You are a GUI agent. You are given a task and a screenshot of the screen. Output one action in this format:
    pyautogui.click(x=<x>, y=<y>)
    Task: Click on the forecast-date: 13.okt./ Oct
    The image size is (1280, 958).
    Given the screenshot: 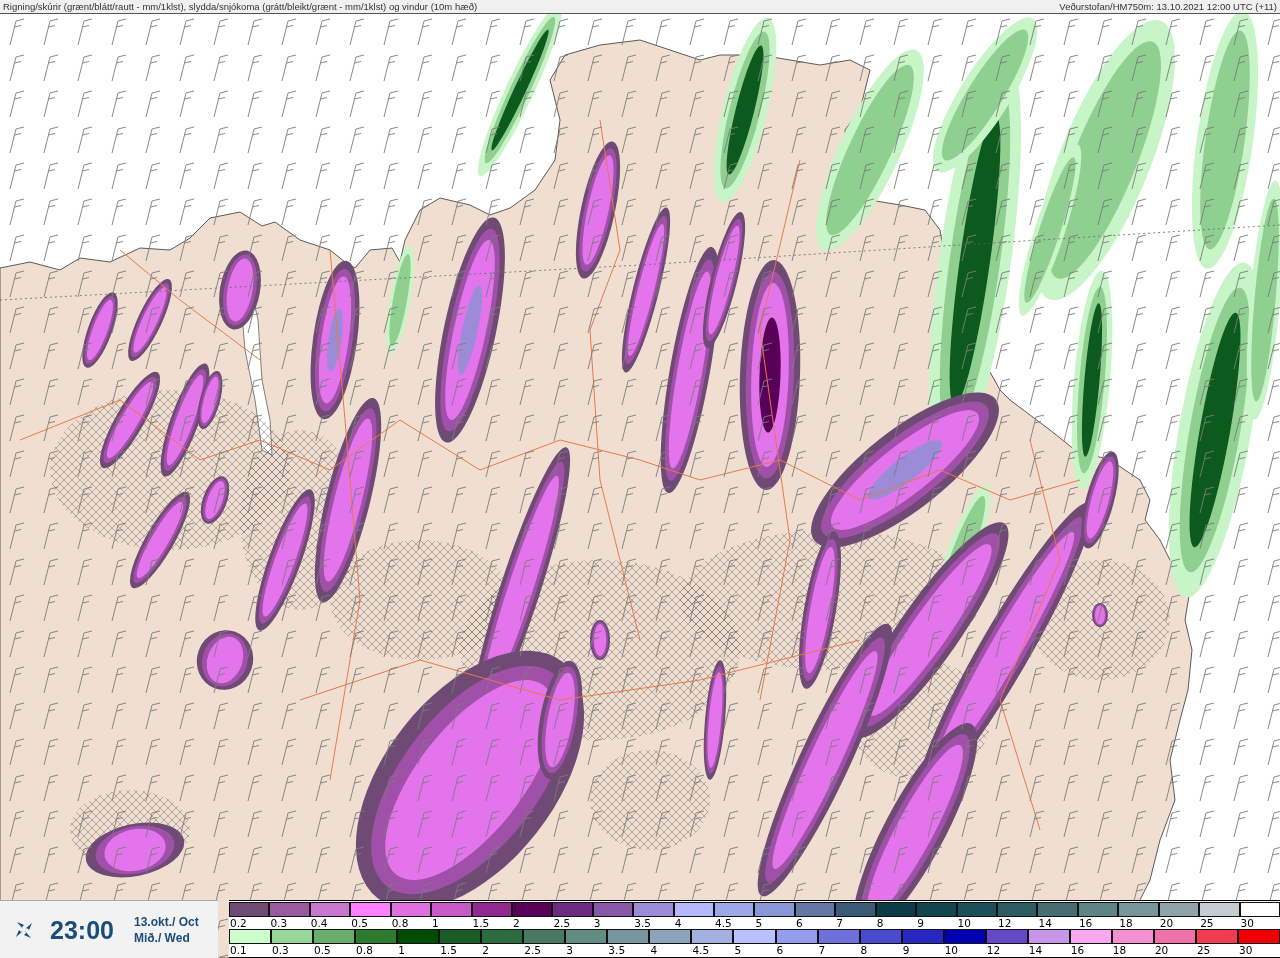 What is the action you would take?
    pyautogui.click(x=166, y=921)
    